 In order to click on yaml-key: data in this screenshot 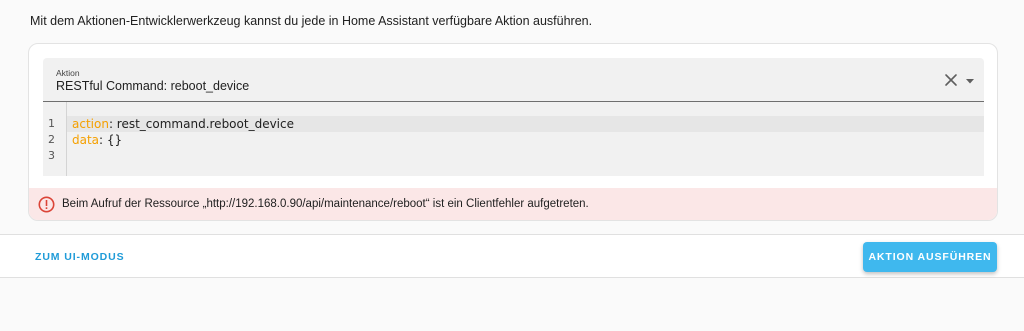, I will do `click(86, 140)`.